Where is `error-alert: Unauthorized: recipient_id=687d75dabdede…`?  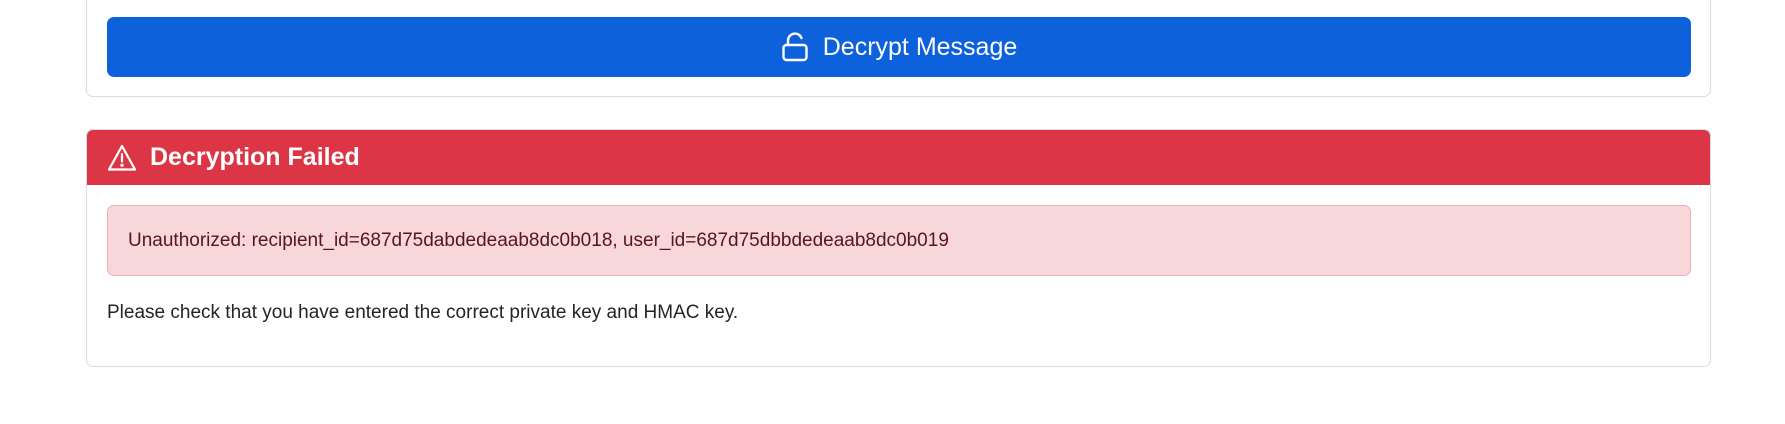
error-alert: Unauthorized: recipient_id=687d75dabdede… is located at coordinates (899, 240).